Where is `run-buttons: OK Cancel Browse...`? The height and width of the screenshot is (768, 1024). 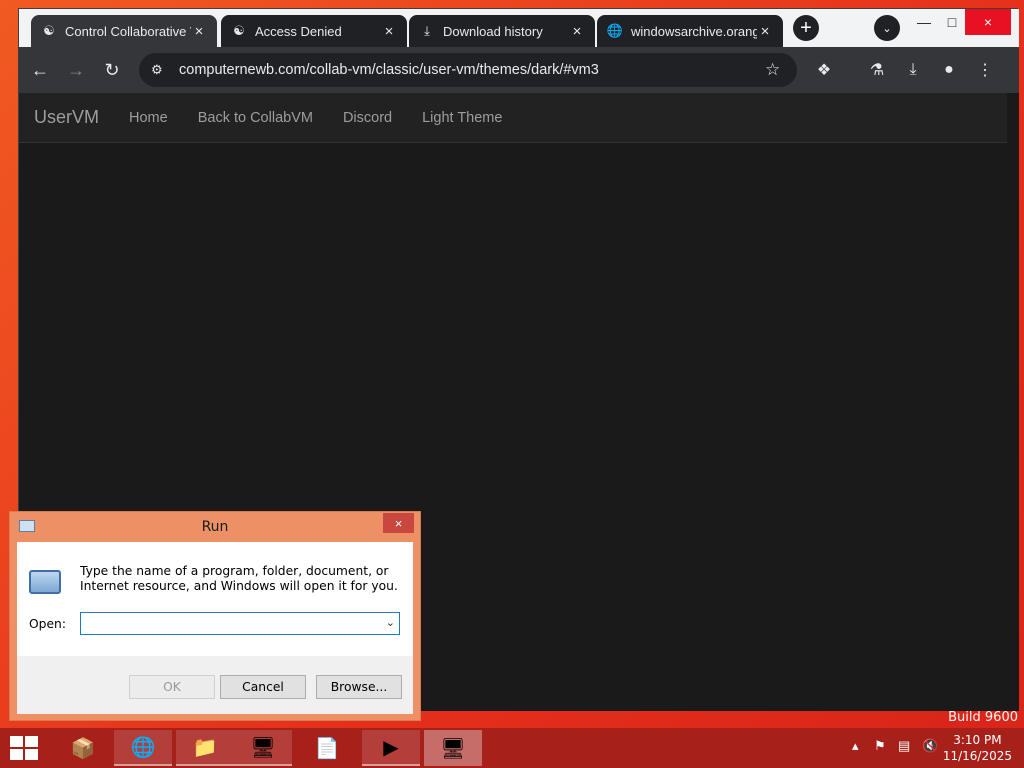
run-buttons: OK Cancel Browse... is located at coordinates (215, 685).